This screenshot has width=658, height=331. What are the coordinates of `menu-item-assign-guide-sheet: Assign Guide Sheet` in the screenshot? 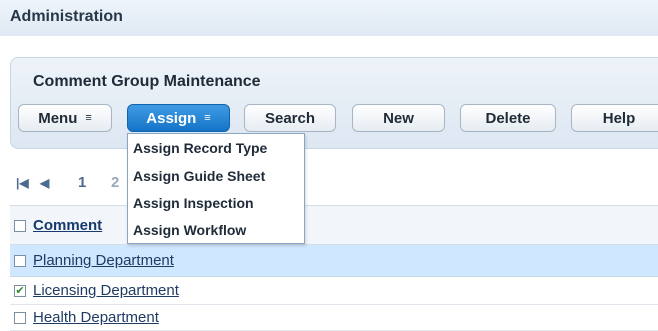 It's located at (199, 176).